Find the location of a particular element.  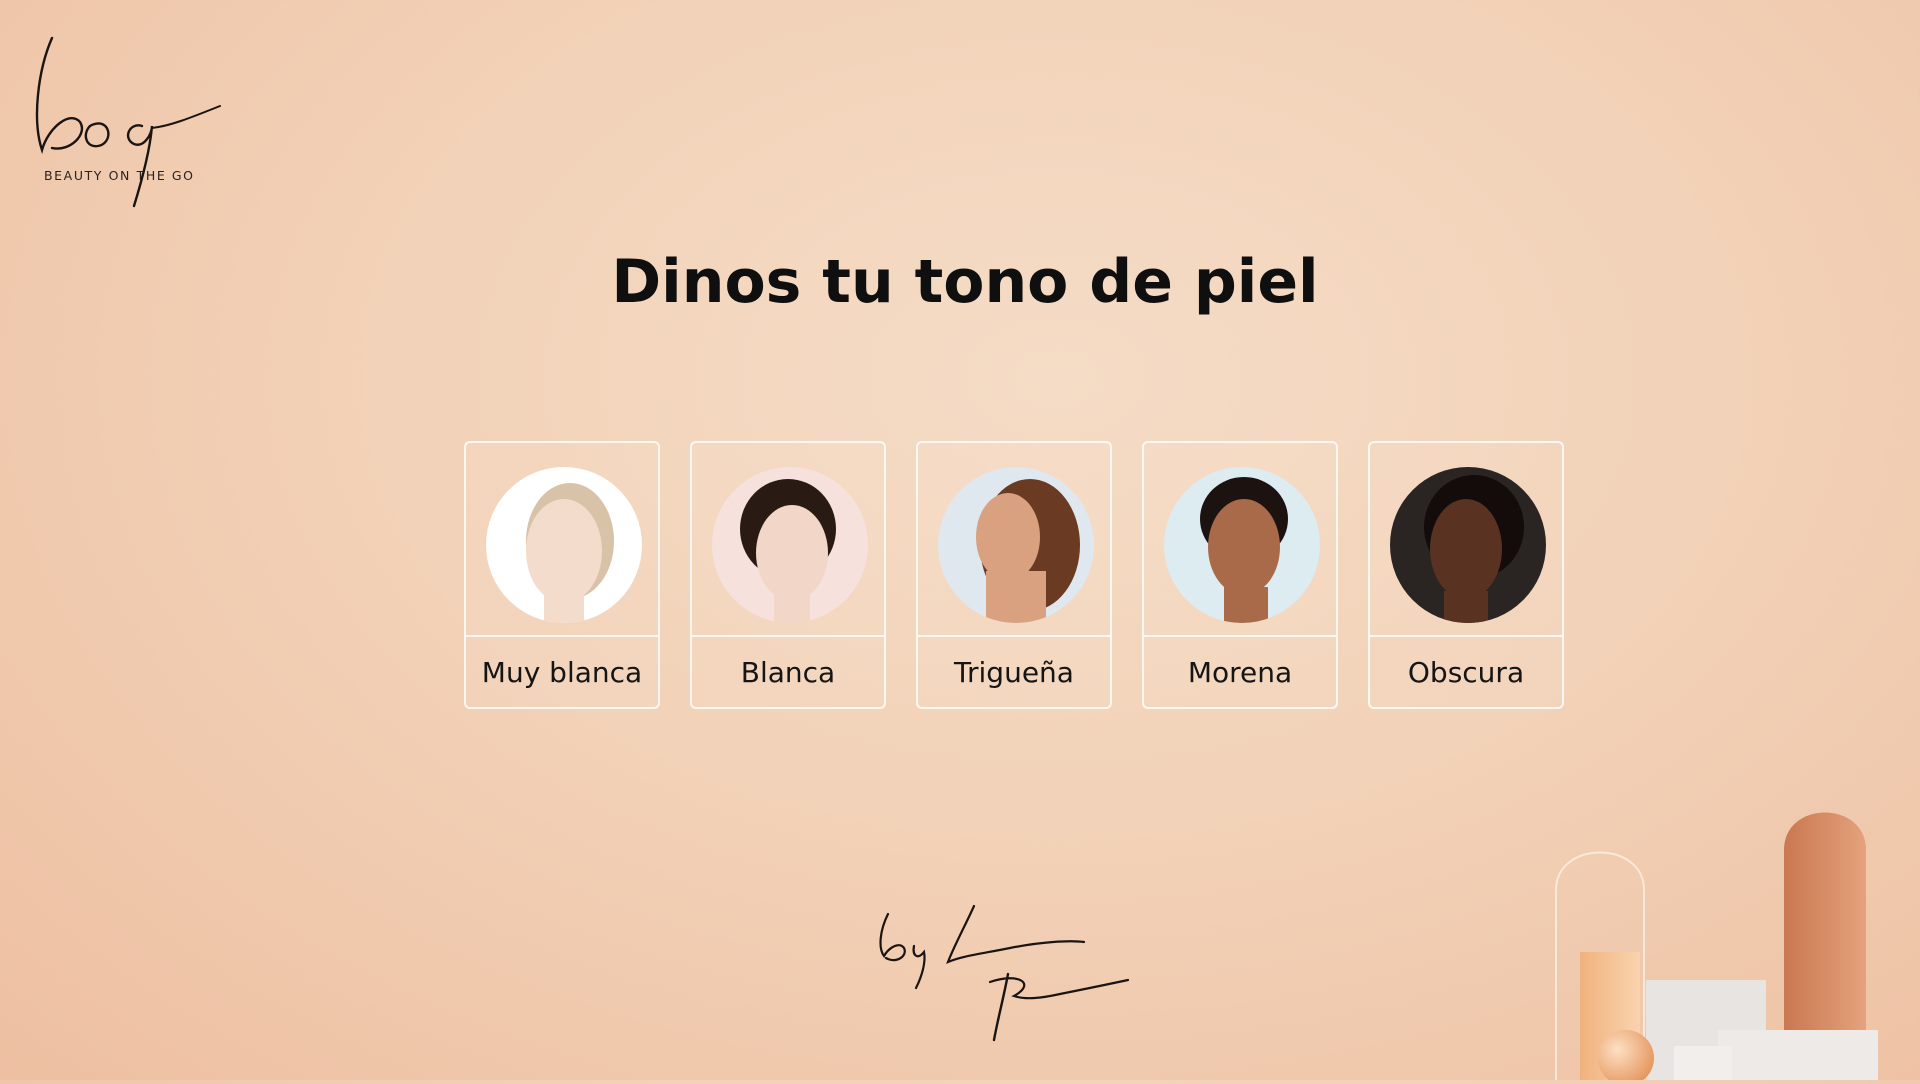

decorative-podium-scene is located at coordinates (1700, 912).